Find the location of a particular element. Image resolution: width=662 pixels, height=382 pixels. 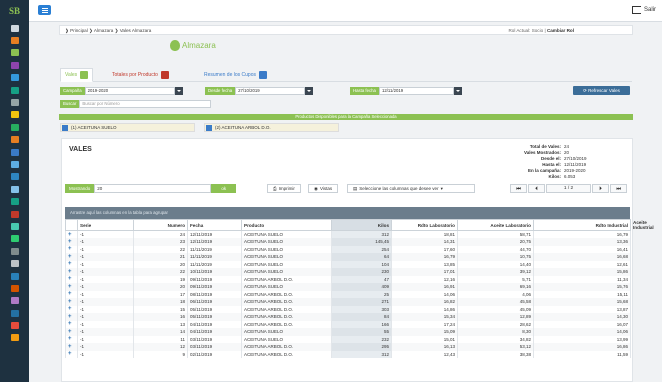

sidebar-item-camera is located at coordinates (14, 263).